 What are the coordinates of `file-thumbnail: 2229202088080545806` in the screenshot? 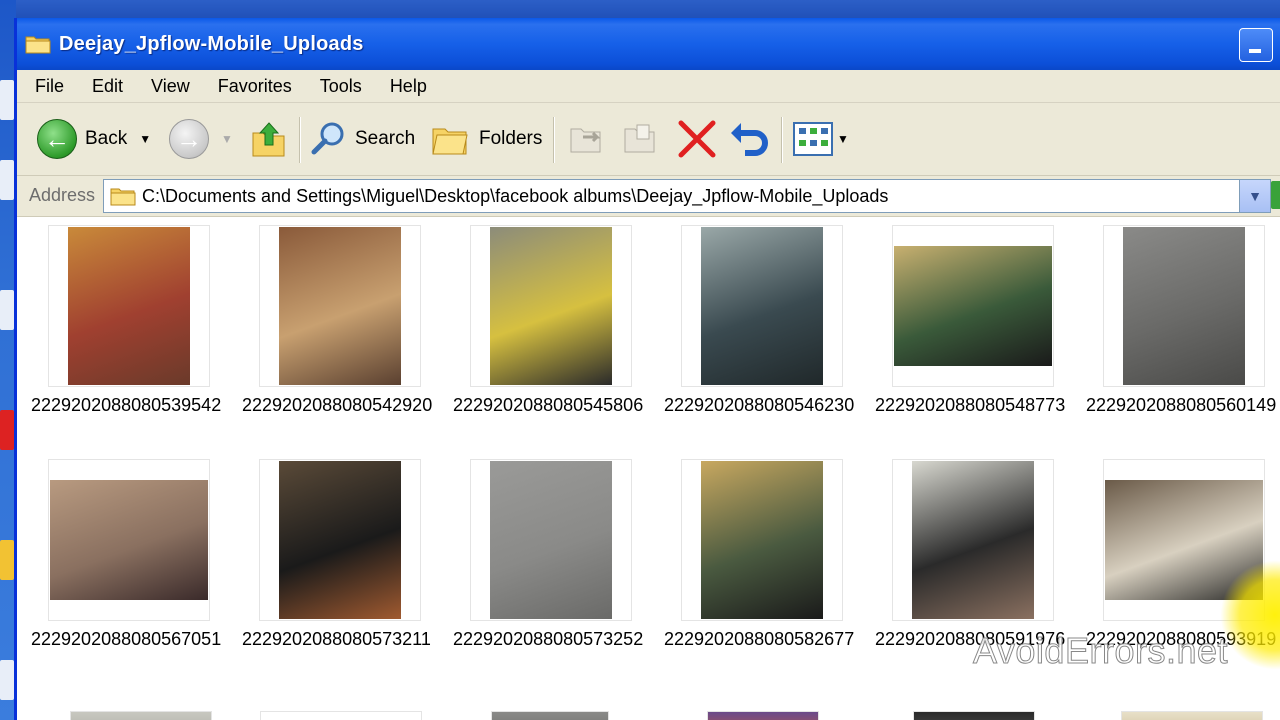 It's located at (553, 316).